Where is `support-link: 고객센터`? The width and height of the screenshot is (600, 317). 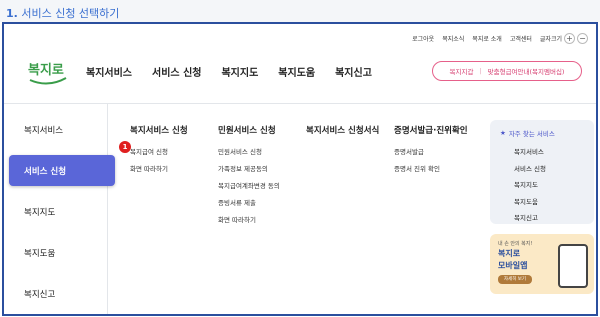 support-link: 고객센터 is located at coordinates (521, 38).